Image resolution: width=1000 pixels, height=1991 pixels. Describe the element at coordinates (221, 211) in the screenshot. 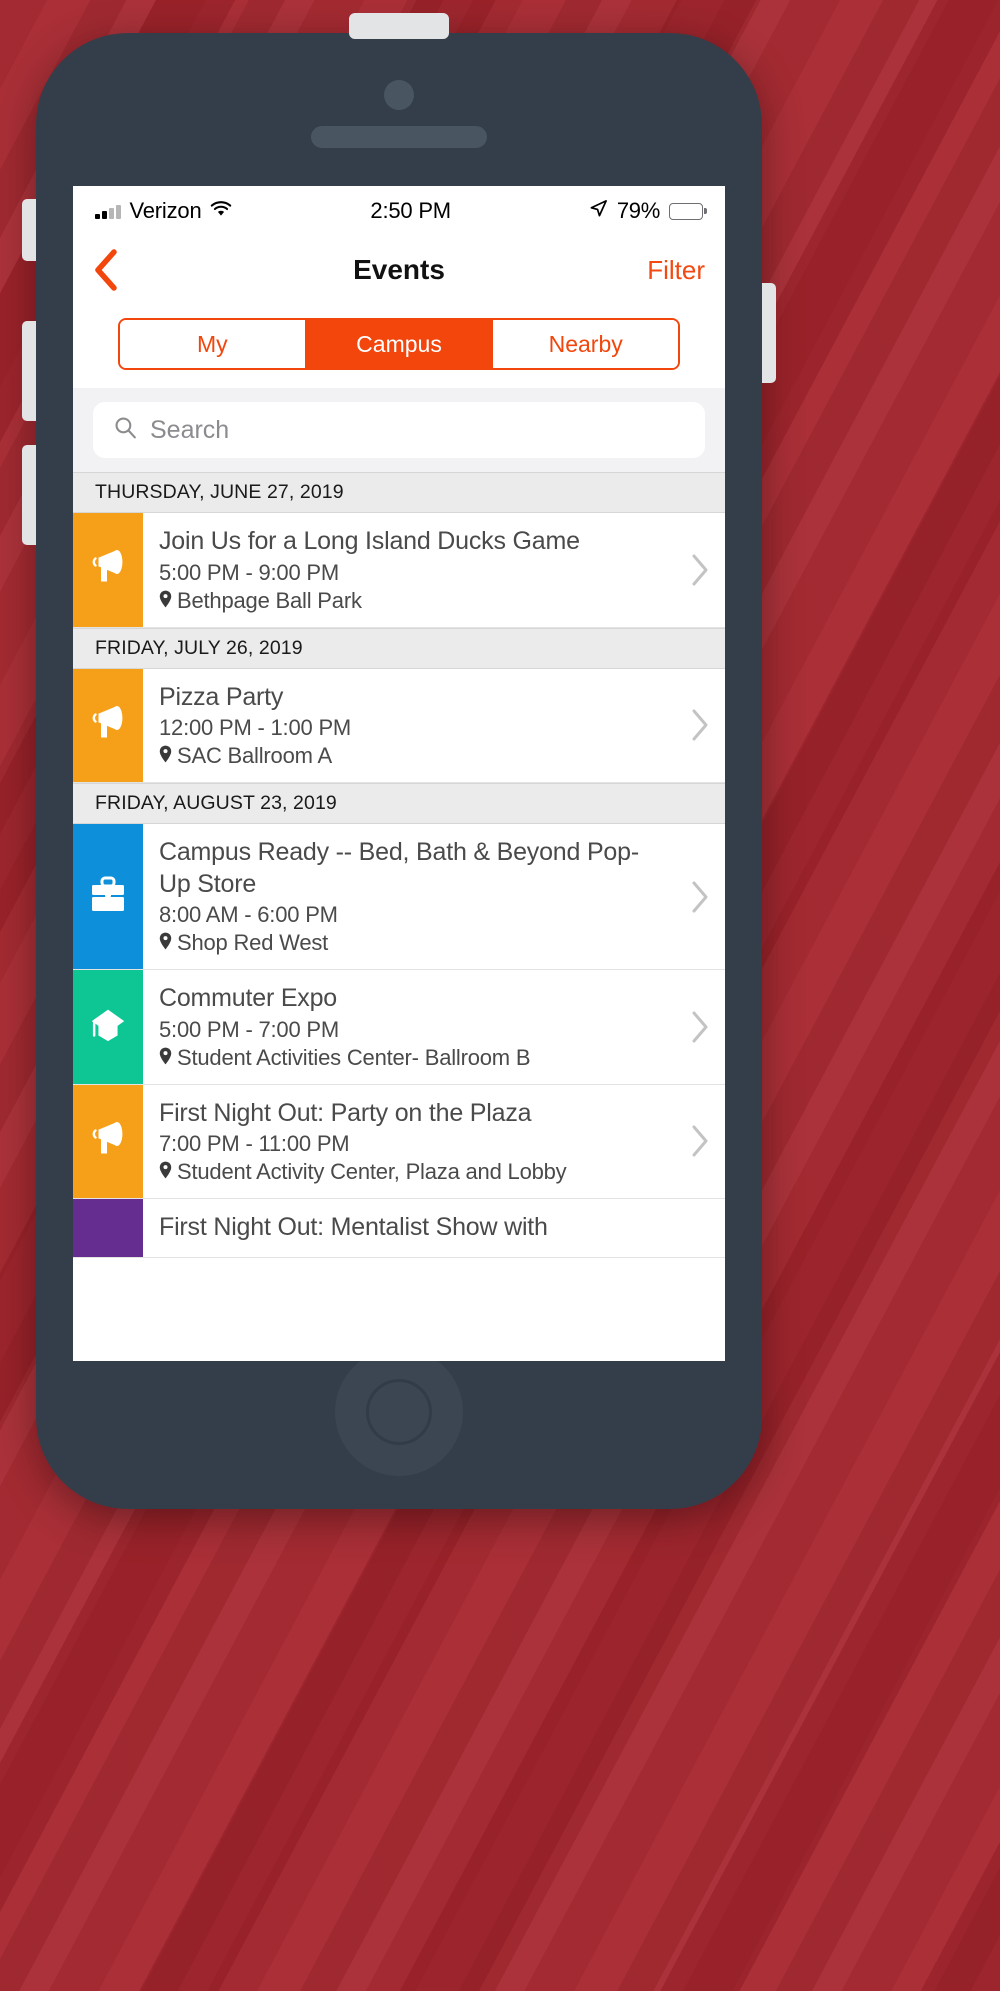

I see `wifi-icon` at that location.